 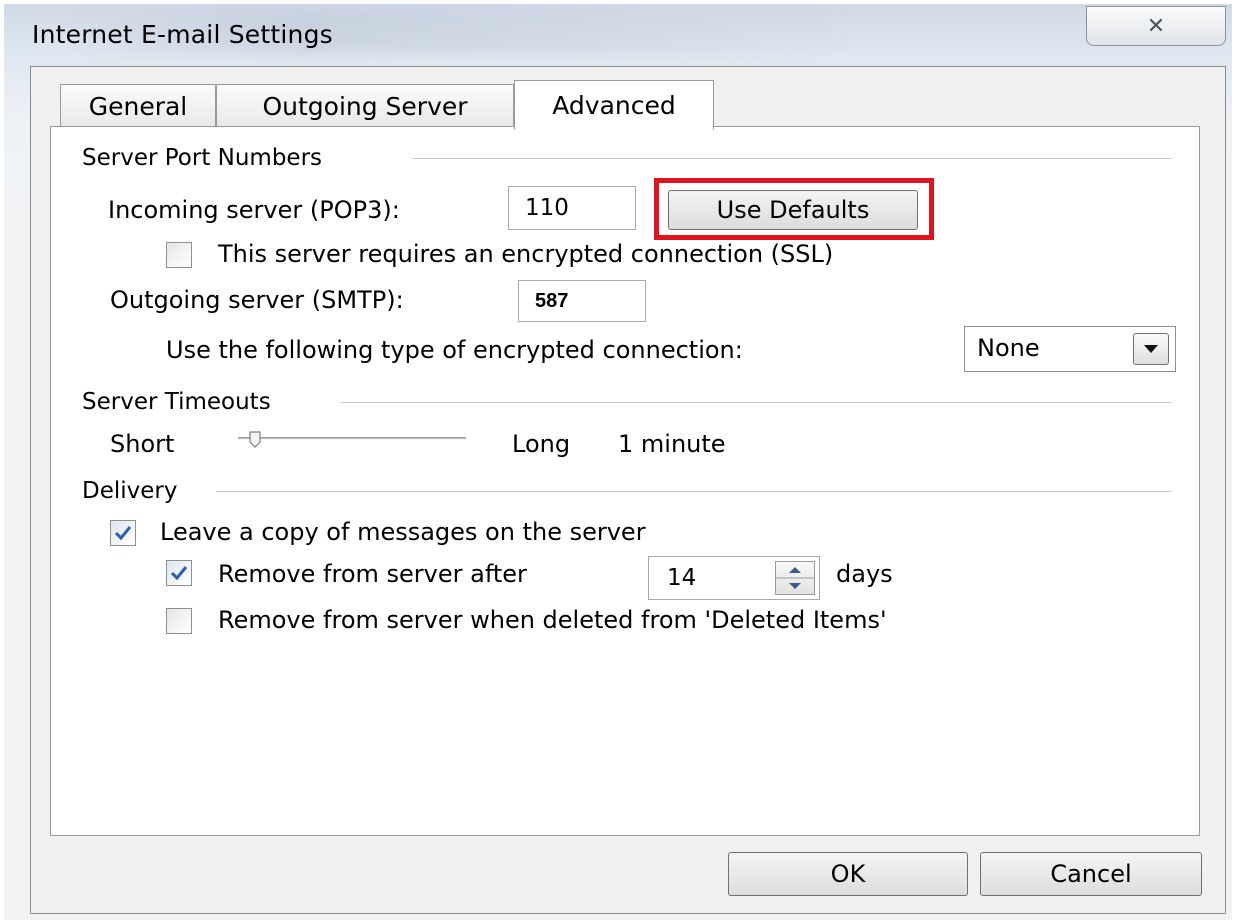 What do you see at coordinates (1070, 349) in the screenshot?
I see `encryption-type-select: None` at bounding box center [1070, 349].